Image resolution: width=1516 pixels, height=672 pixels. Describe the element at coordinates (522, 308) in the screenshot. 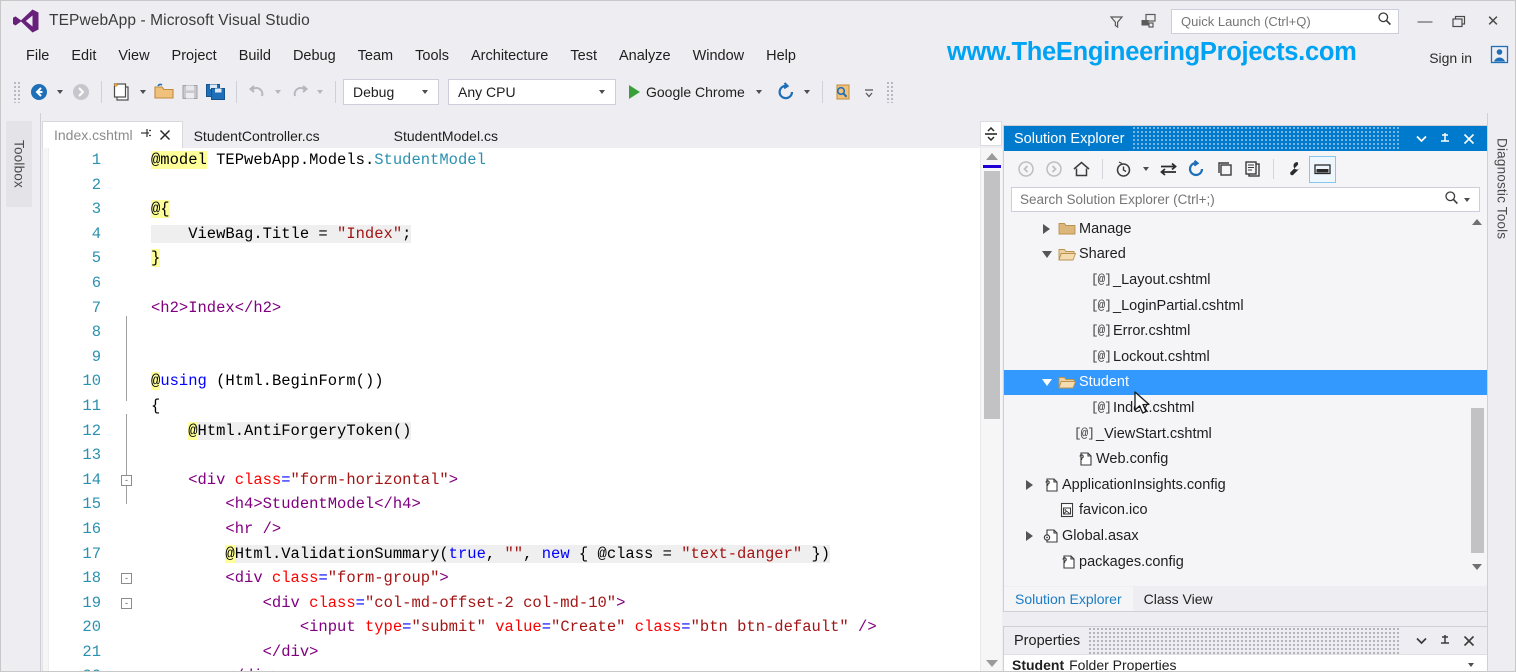

I see `code-line: 7 <h2>Index</h2>` at that location.